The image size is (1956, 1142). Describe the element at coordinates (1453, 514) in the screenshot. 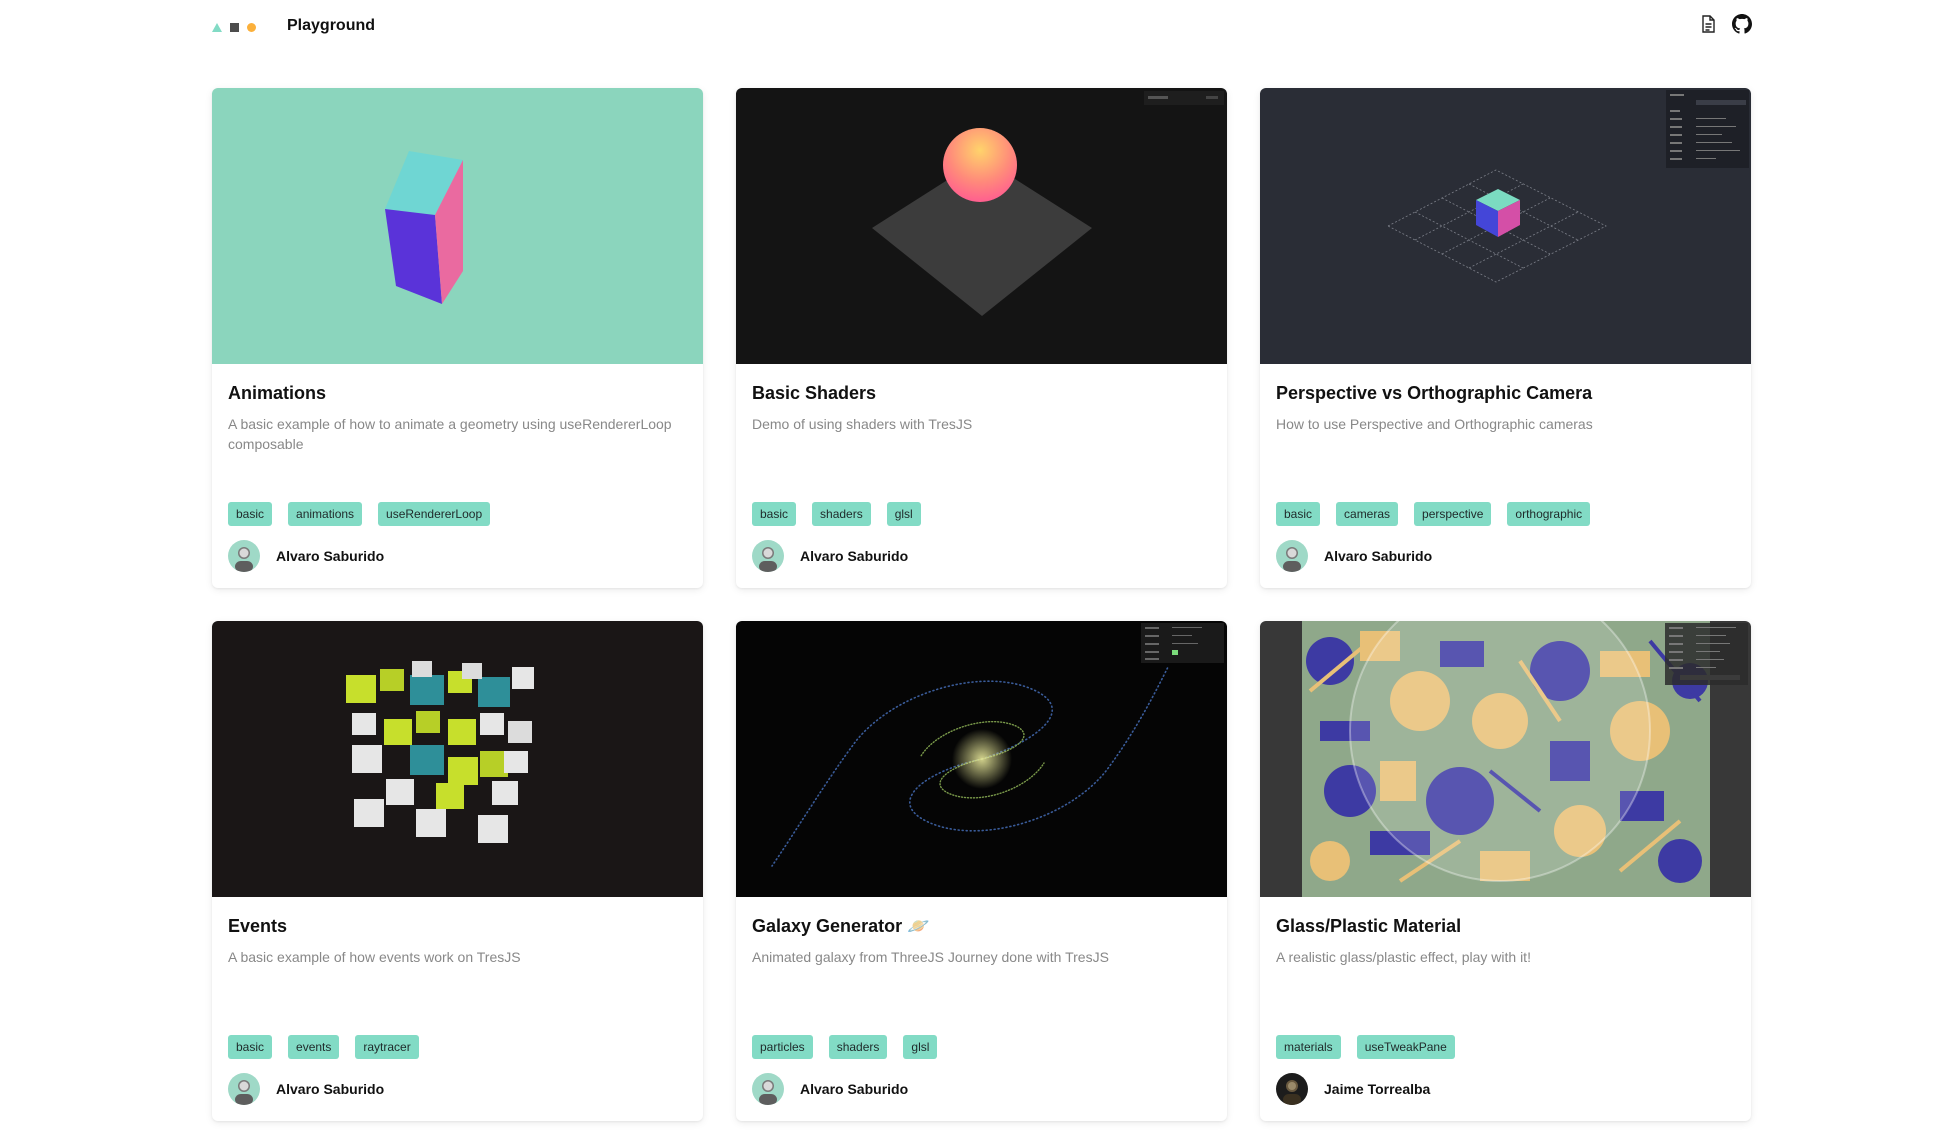

I see `tag: perspective` at that location.